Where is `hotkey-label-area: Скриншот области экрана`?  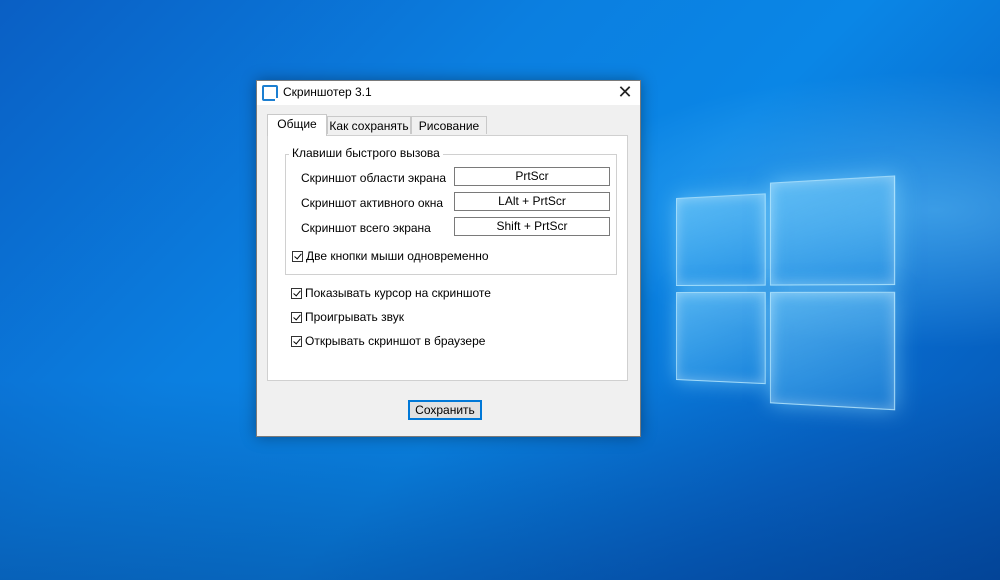
hotkey-label-area: Скриншот области экрана is located at coordinates (374, 178).